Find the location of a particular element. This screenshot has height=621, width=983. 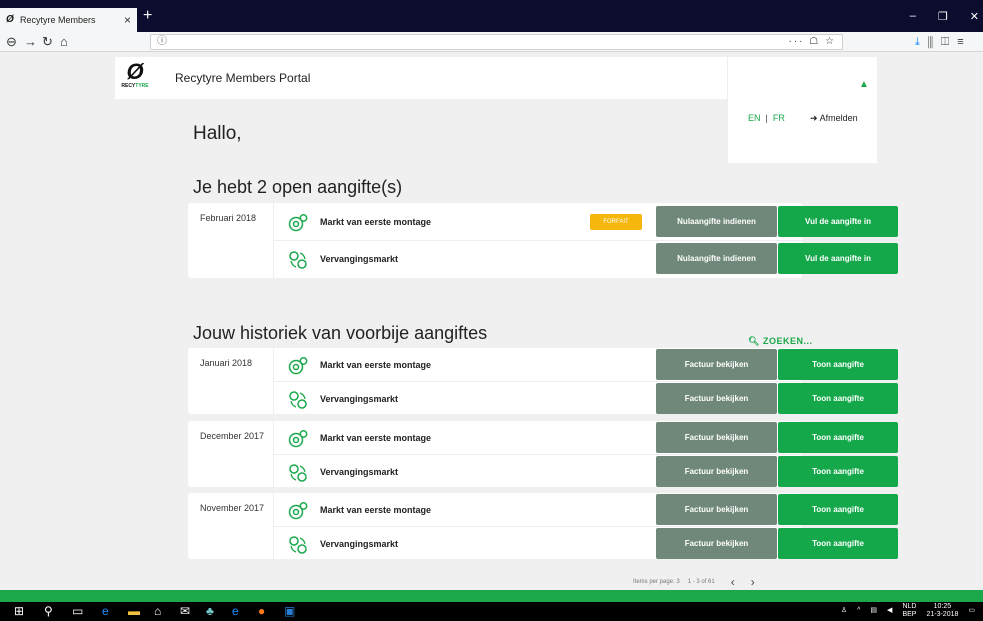

app-icon: ♣ is located at coordinates (210, 611).